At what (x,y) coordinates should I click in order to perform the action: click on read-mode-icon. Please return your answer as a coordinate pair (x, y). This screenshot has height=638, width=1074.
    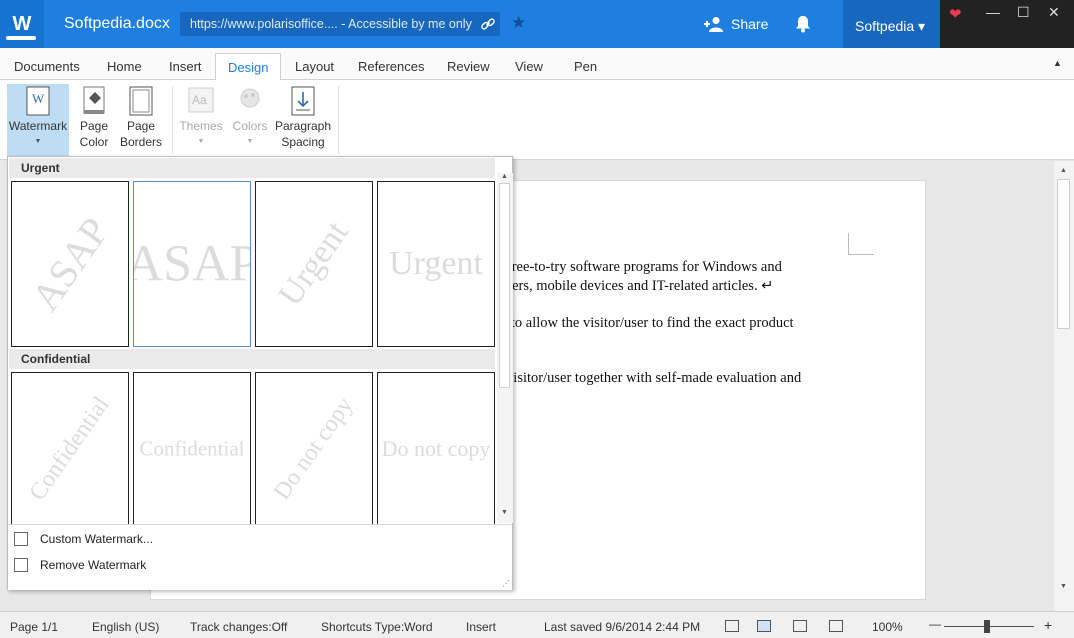
    Looking at the image, I should click on (732, 626).